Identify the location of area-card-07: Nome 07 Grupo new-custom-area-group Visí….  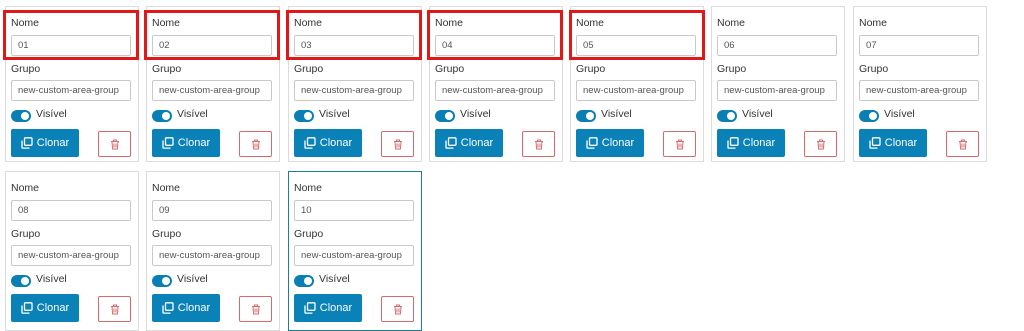
(920, 84).